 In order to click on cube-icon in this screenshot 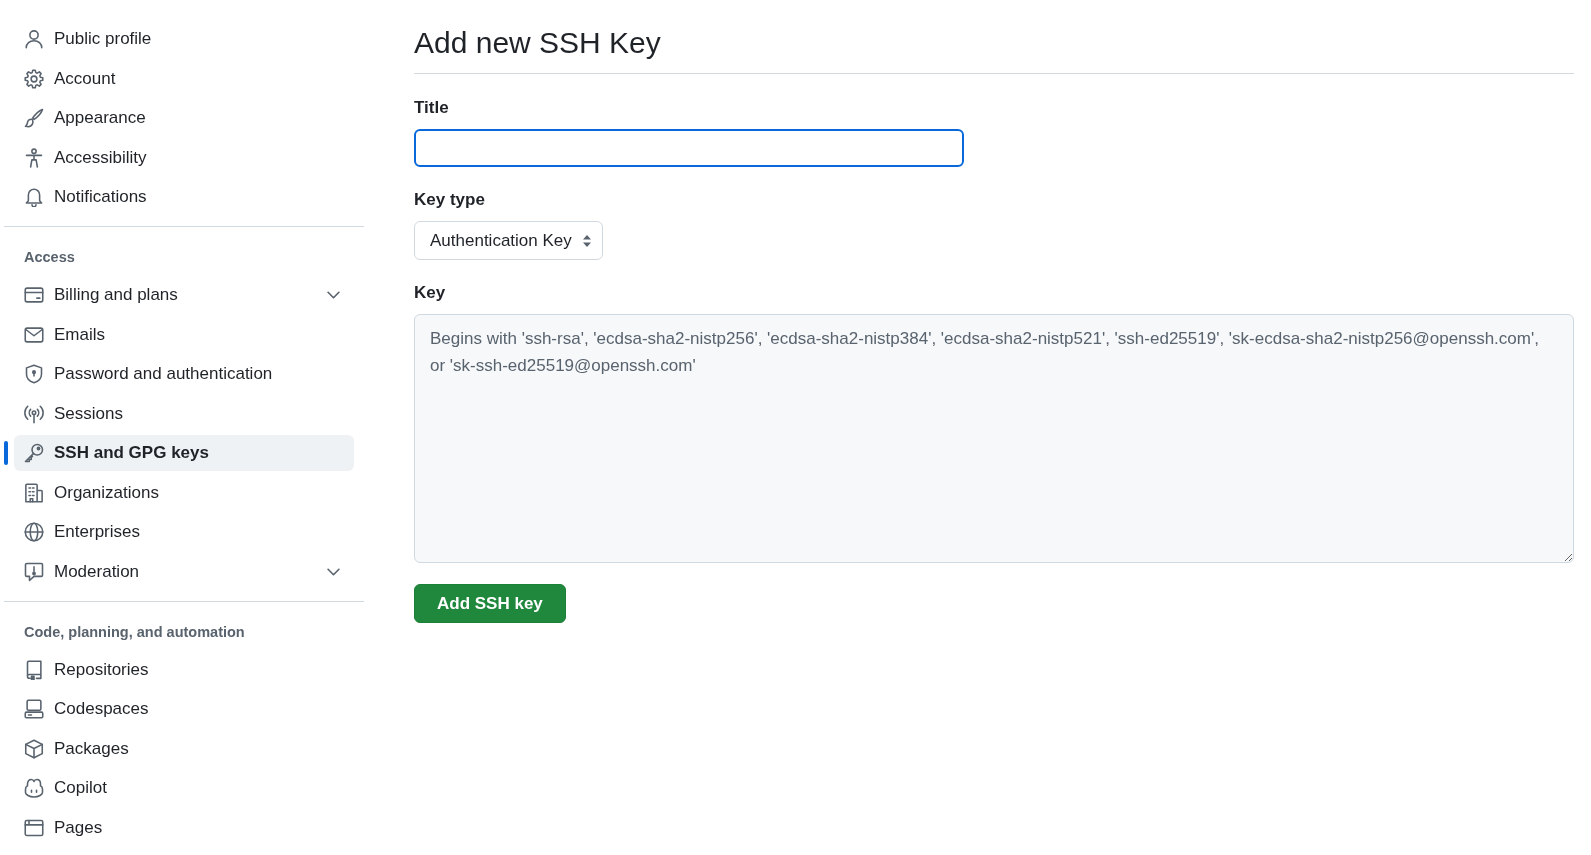, I will do `click(34, 748)`.